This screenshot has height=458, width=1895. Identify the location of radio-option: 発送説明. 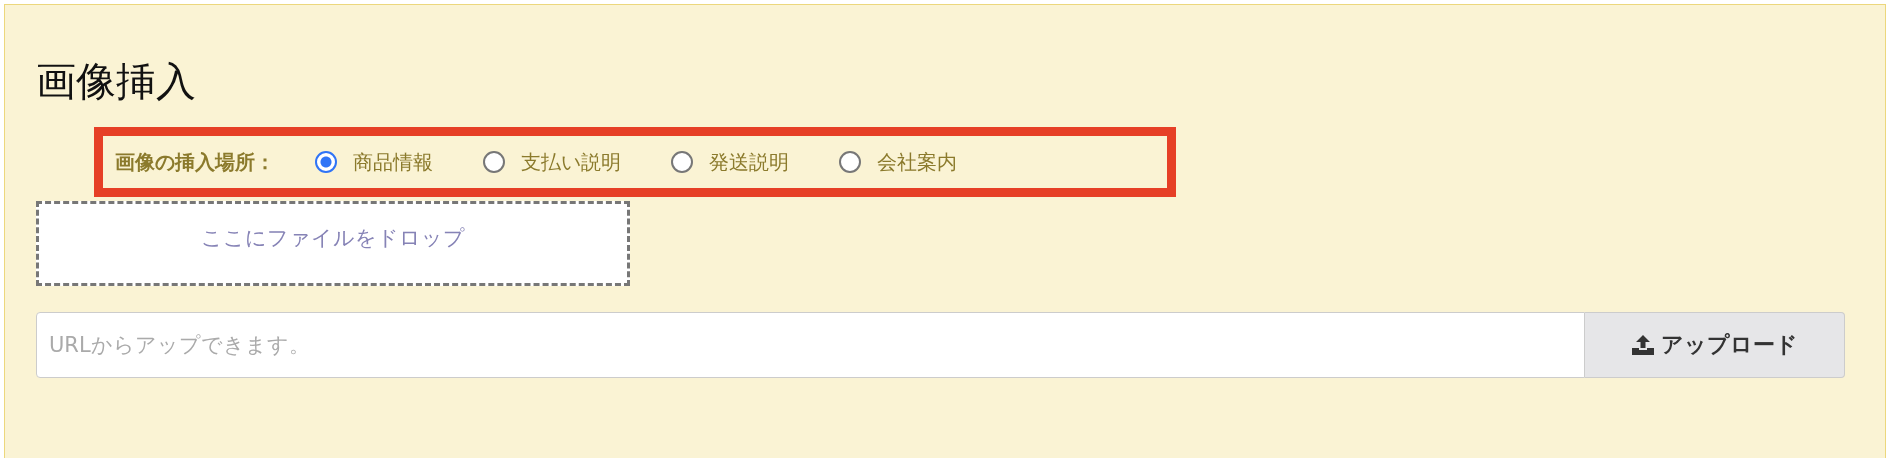
(730, 162).